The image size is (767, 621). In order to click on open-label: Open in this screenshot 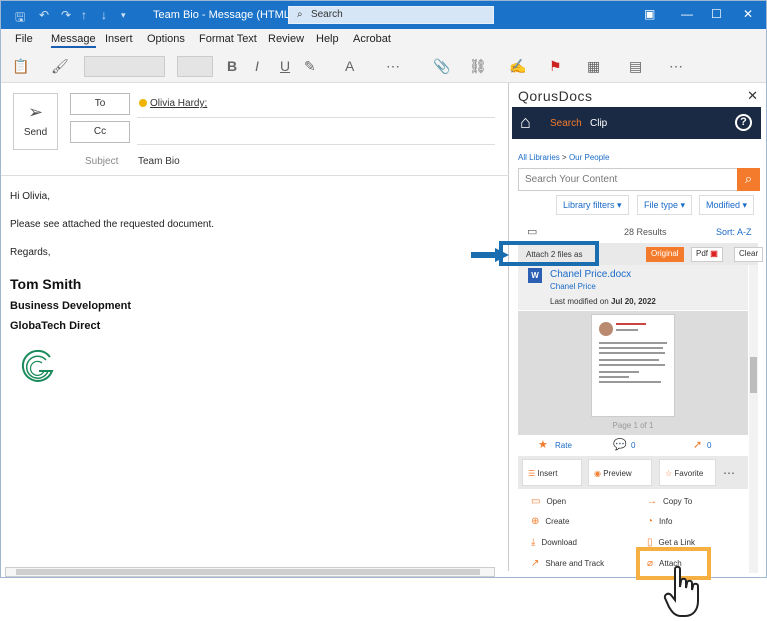, I will do `click(556, 501)`.